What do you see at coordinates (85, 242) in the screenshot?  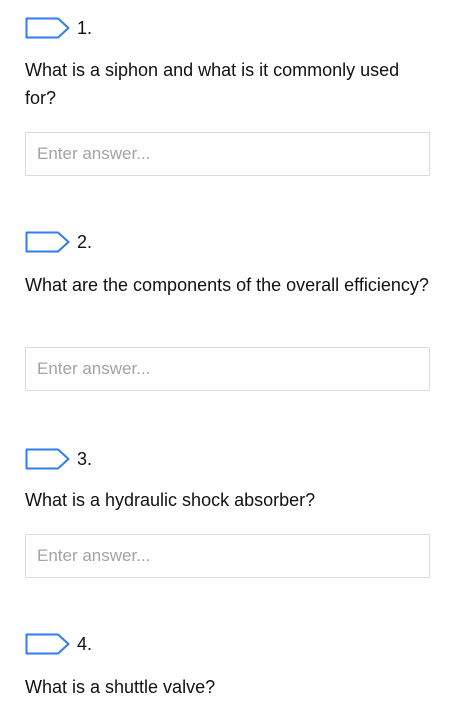 I see `question-number: 2.` at bounding box center [85, 242].